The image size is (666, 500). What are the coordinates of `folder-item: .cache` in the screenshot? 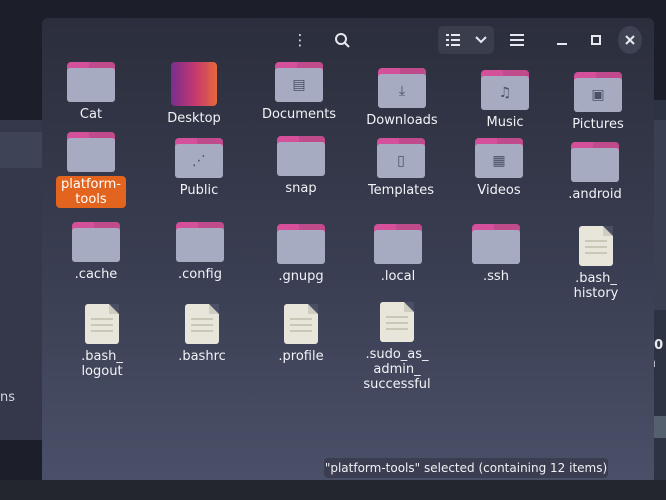 It's located at (96, 252).